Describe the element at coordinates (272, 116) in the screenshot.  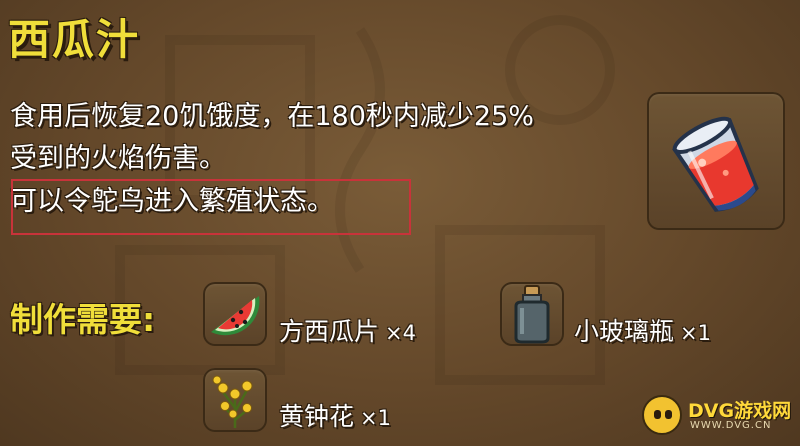
I see `description-line-1: 食用后恢复20饥饿度，在180秒内减少25%` at that location.